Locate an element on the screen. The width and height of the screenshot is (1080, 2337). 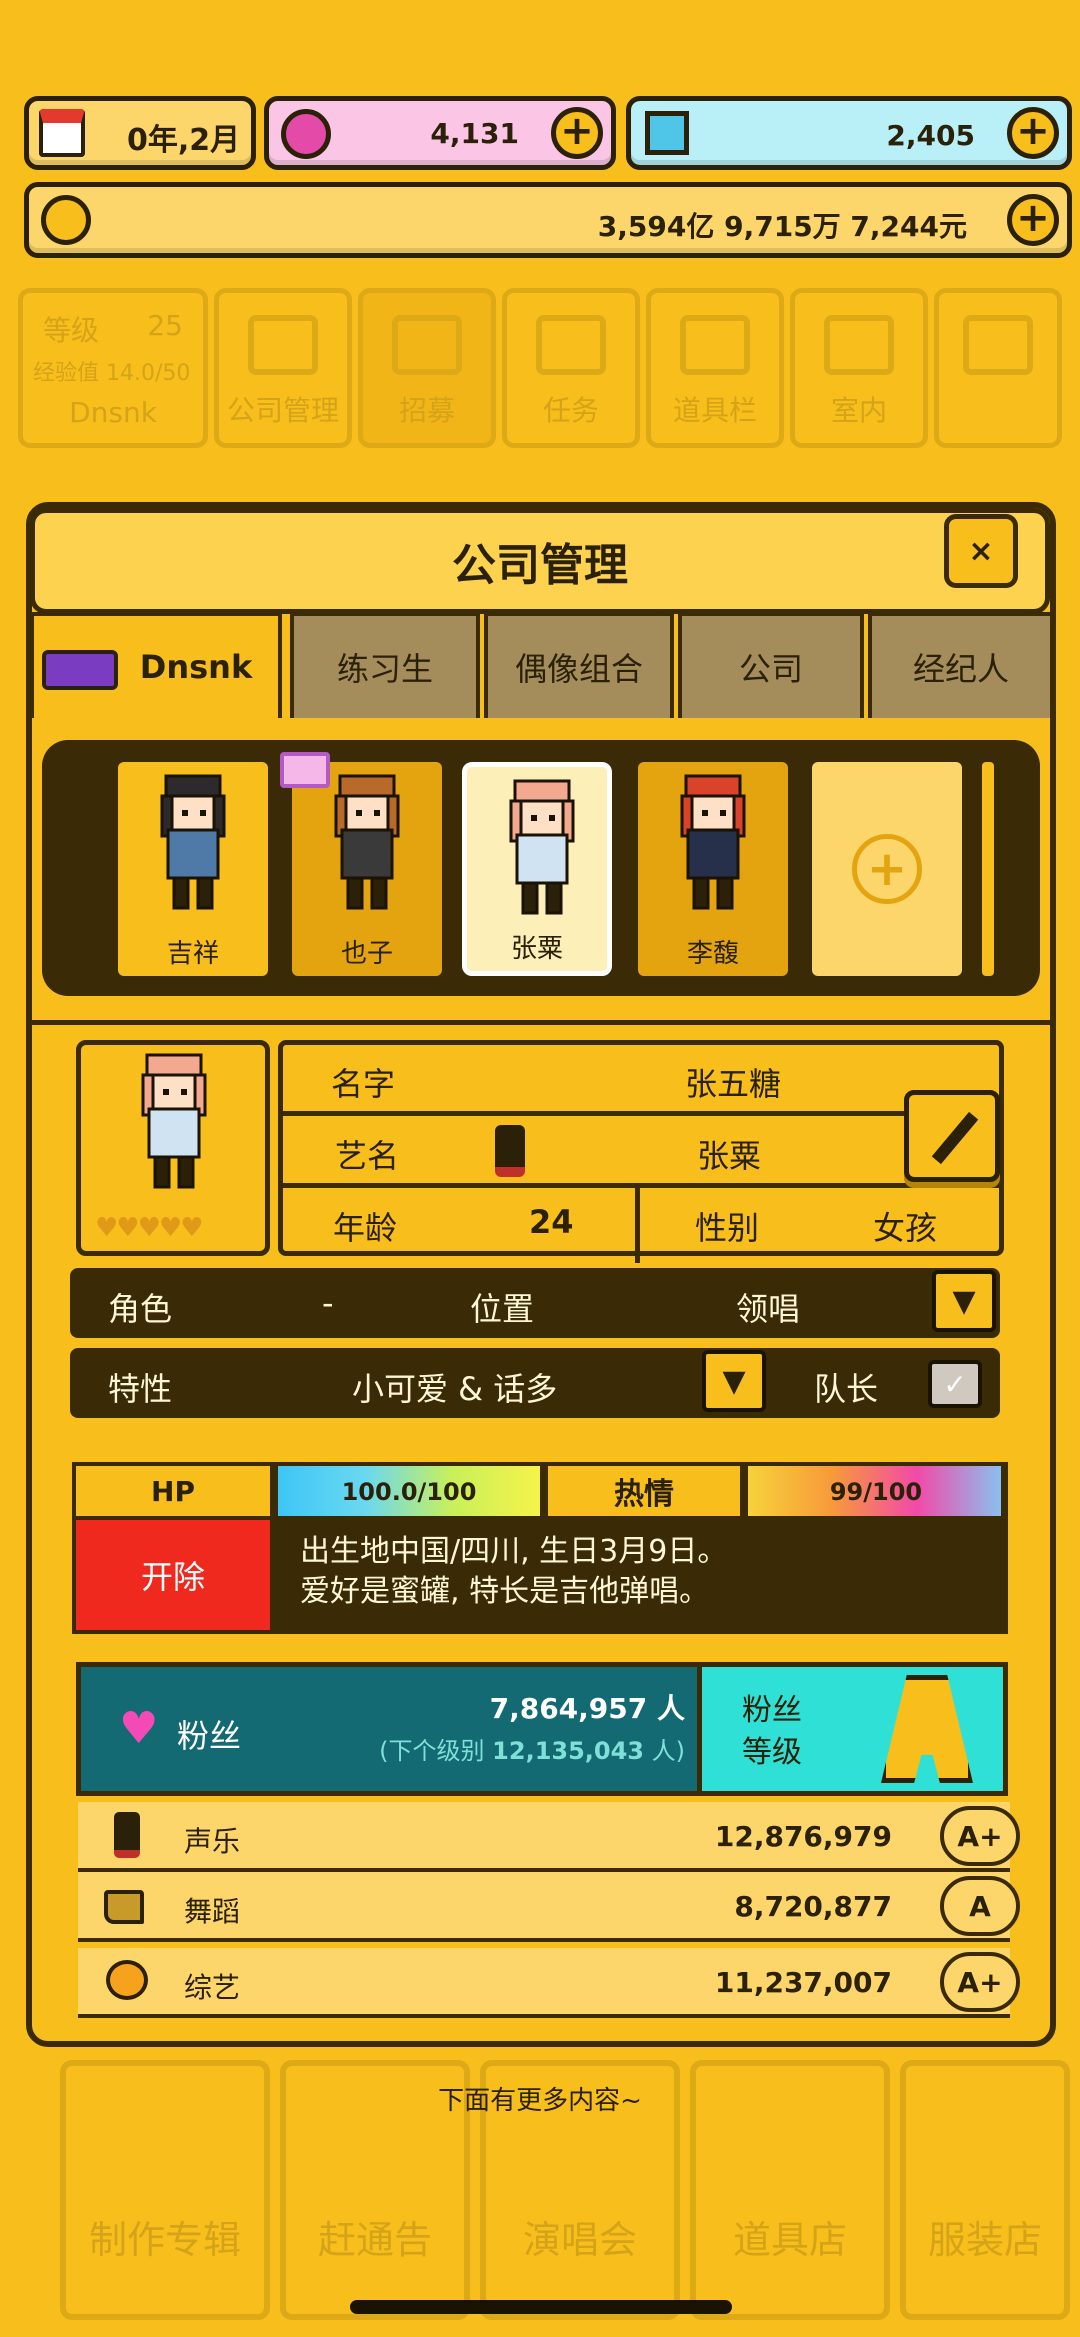
date-bar: 0年,2月 is located at coordinates (140, 133).